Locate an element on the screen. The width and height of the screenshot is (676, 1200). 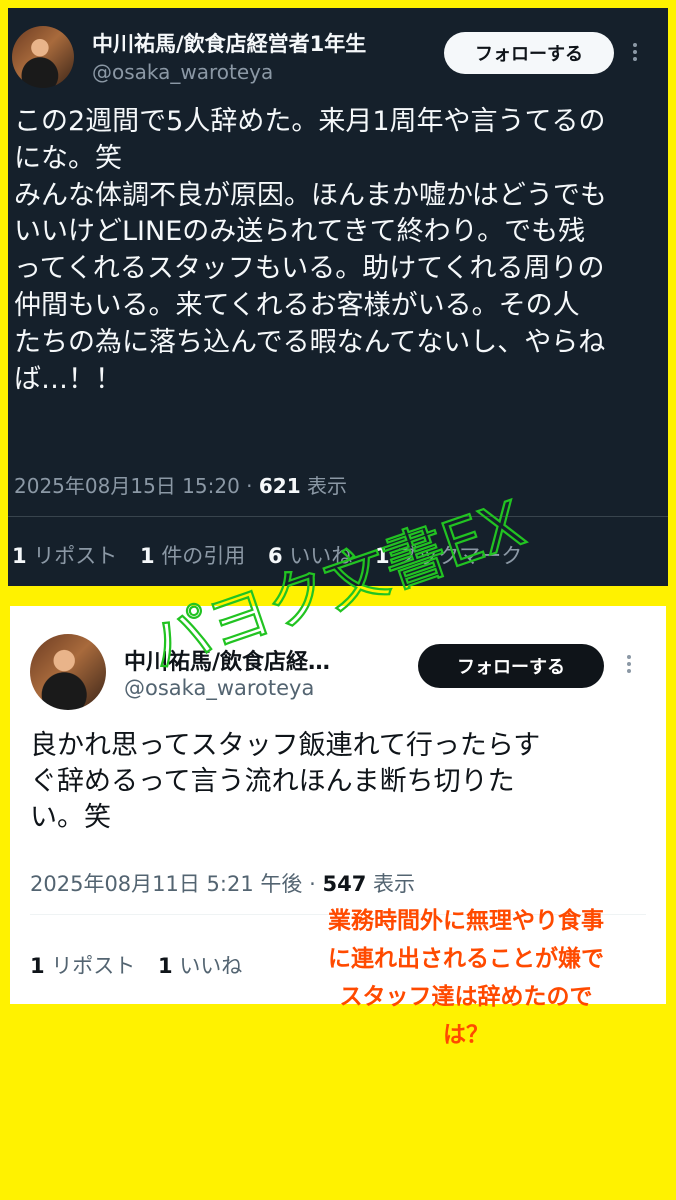
tweet-meta: 2025年08月15日 15:20 · 621 表示 is located at coordinates (180, 484).